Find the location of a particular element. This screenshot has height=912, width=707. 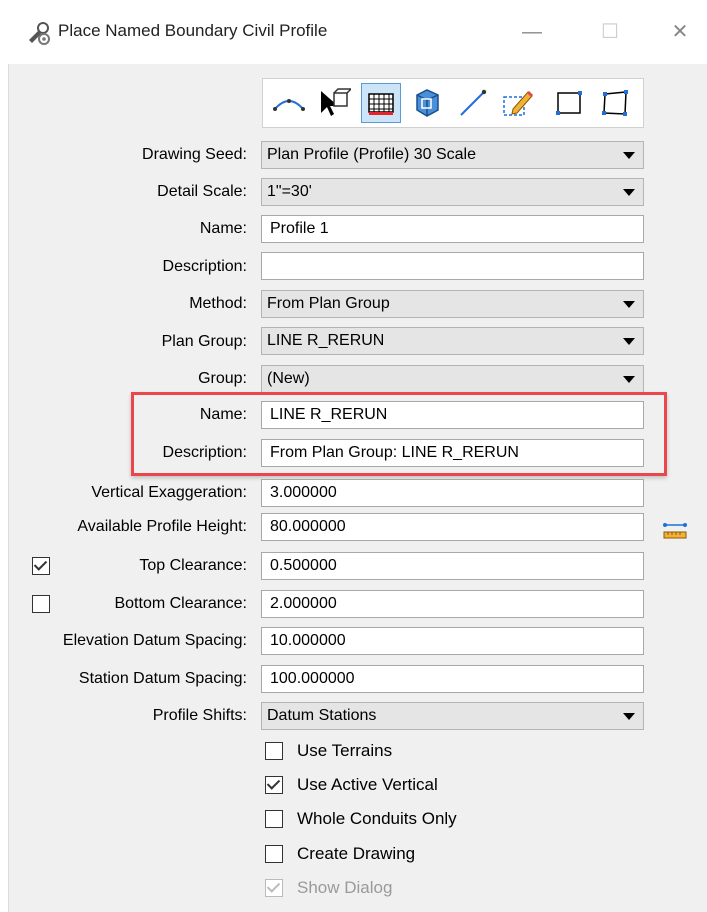

available-profile-height-input: 80.000000 is located at coordinates (452, 527).